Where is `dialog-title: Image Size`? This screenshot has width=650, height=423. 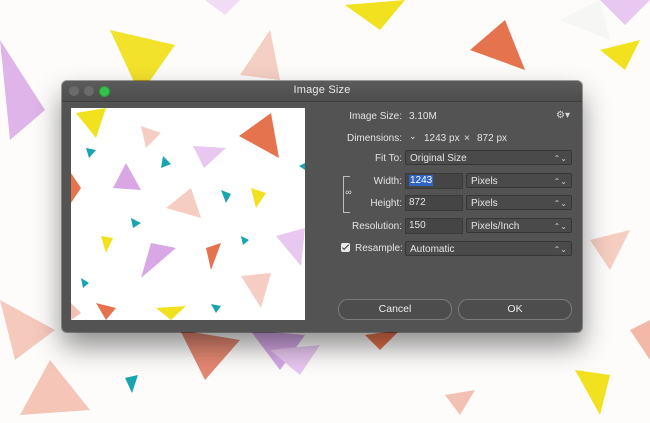
dialog-title: Image Size is located at coordinates (322, 90).